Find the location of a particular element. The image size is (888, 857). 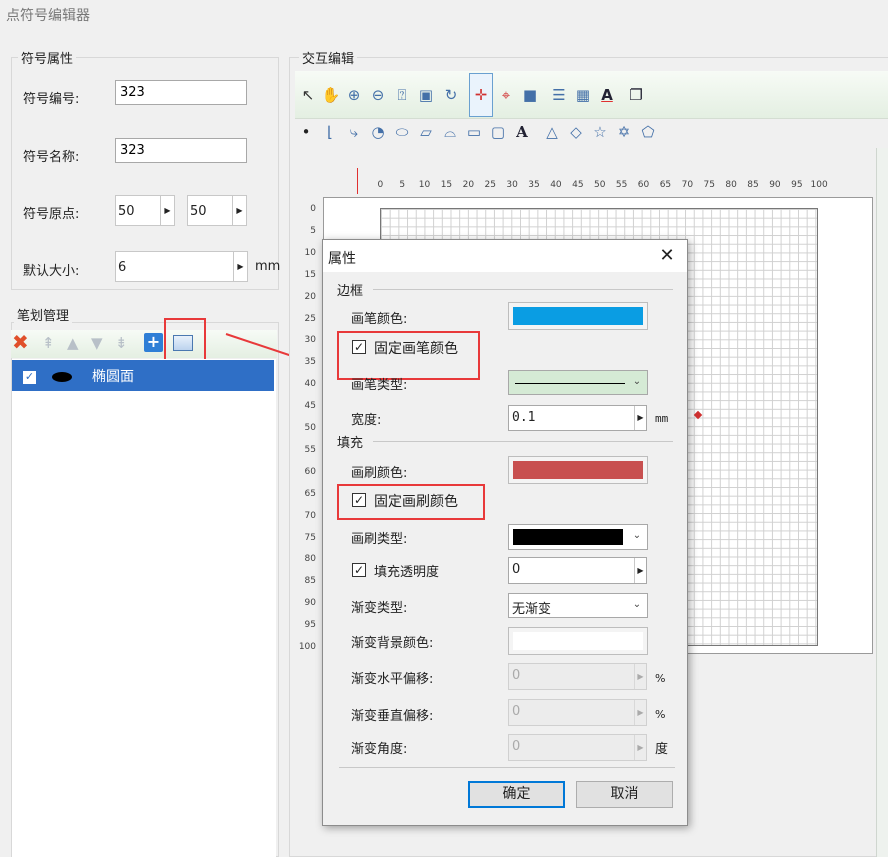

refresh-icon: ↻ is located at coordinates (451, 95).